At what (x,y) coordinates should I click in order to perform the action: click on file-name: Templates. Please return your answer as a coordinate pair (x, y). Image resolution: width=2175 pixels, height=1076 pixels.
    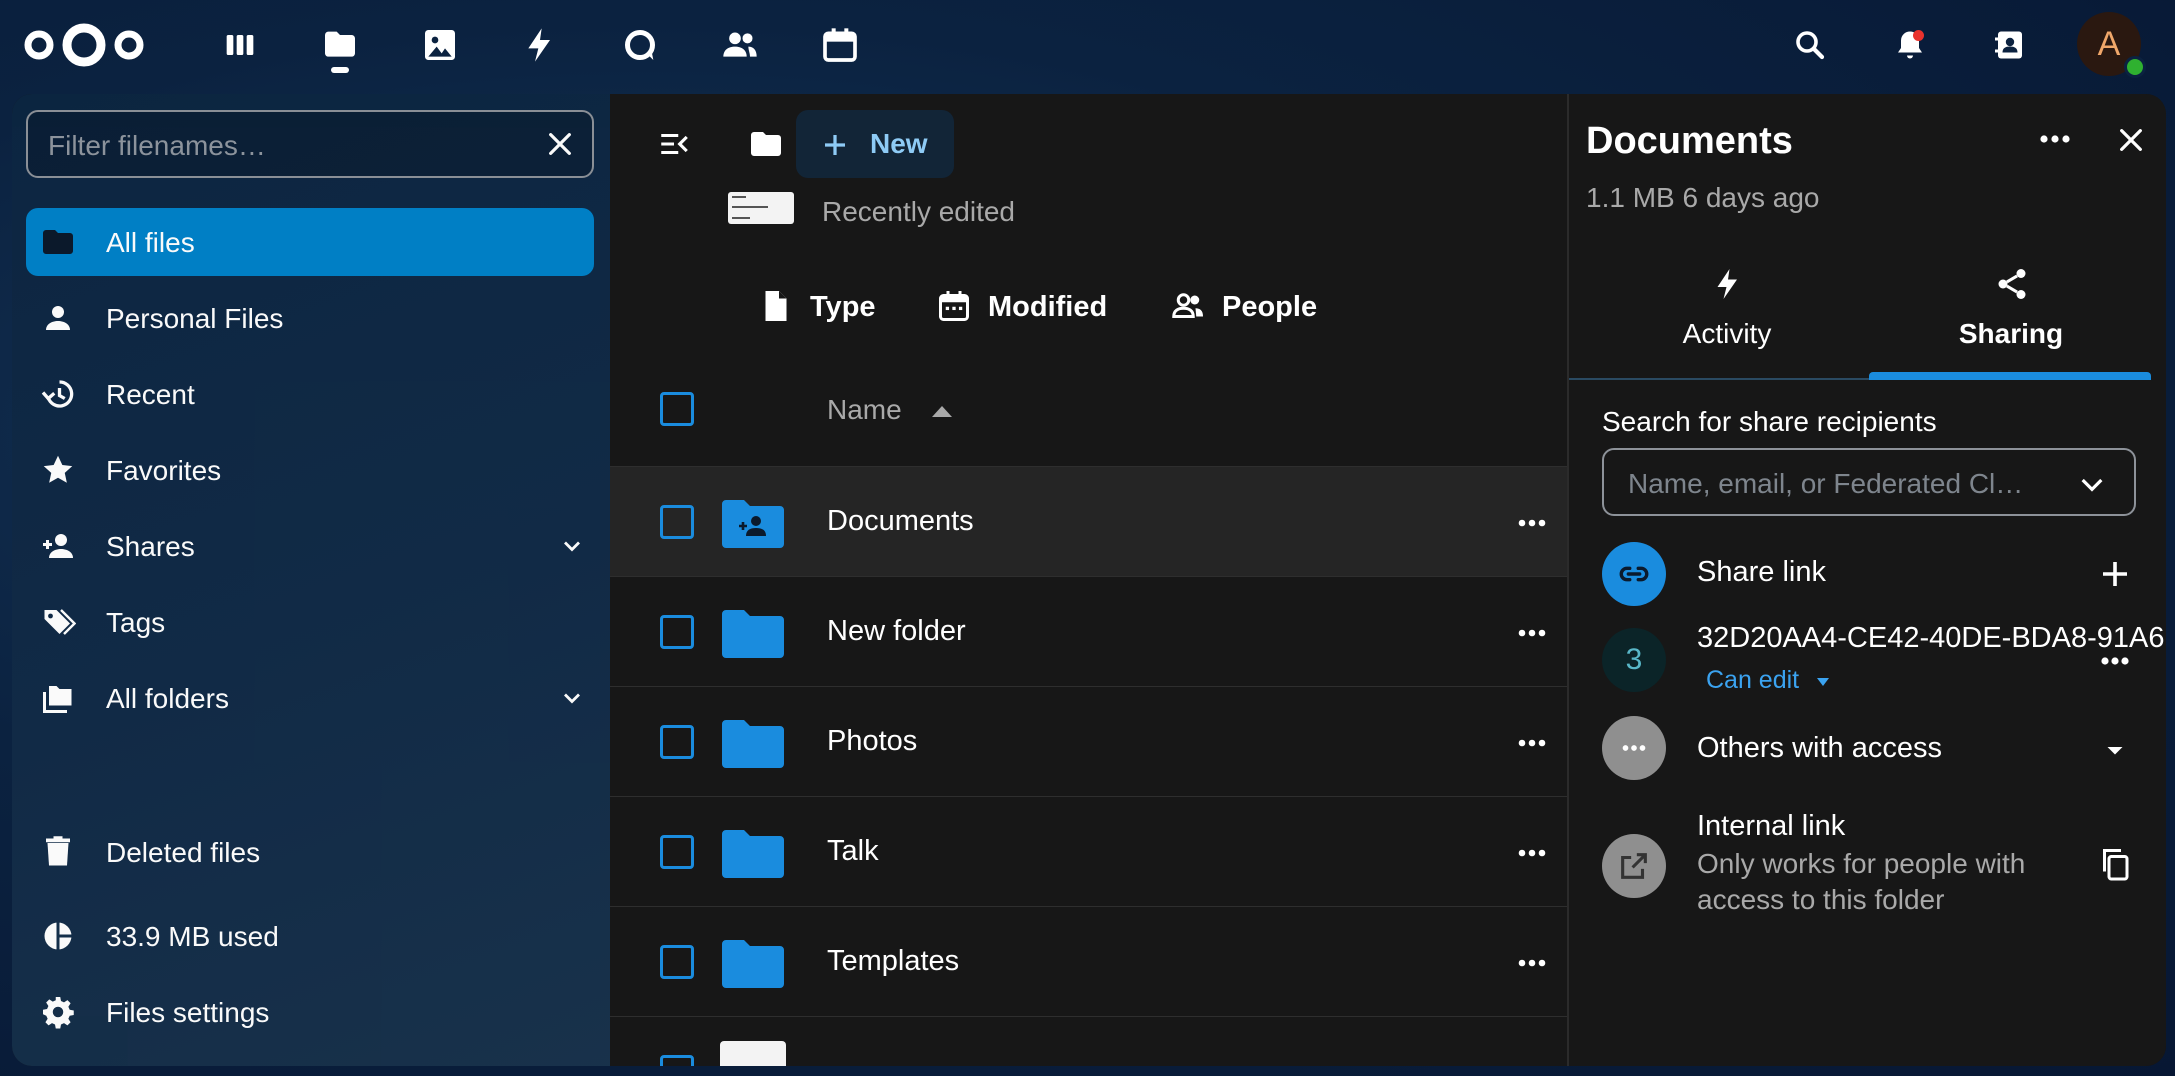
    Looking at the image, I should click on (893, 961).